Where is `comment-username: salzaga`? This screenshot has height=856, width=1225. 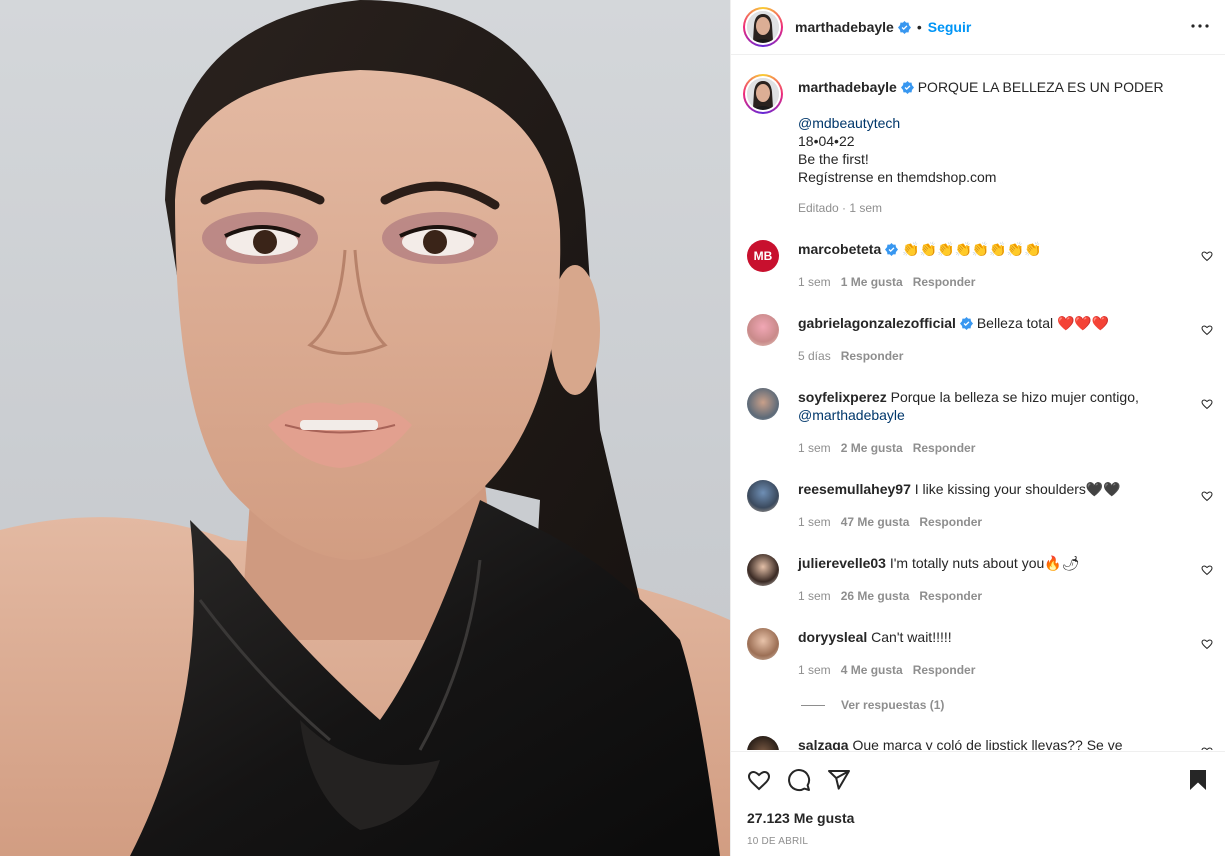
comment-username: salzaga is located at coordinates (823, 743).